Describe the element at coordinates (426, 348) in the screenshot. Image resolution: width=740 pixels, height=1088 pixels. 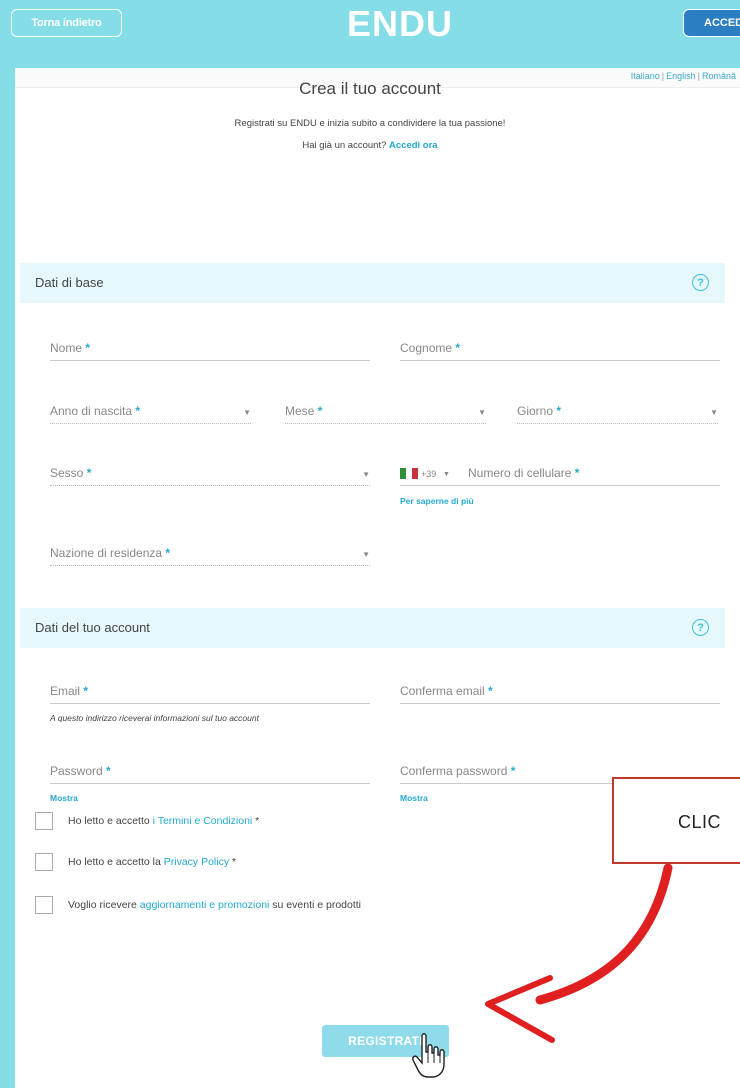
I see `last-name-label: Cognome` at that location.